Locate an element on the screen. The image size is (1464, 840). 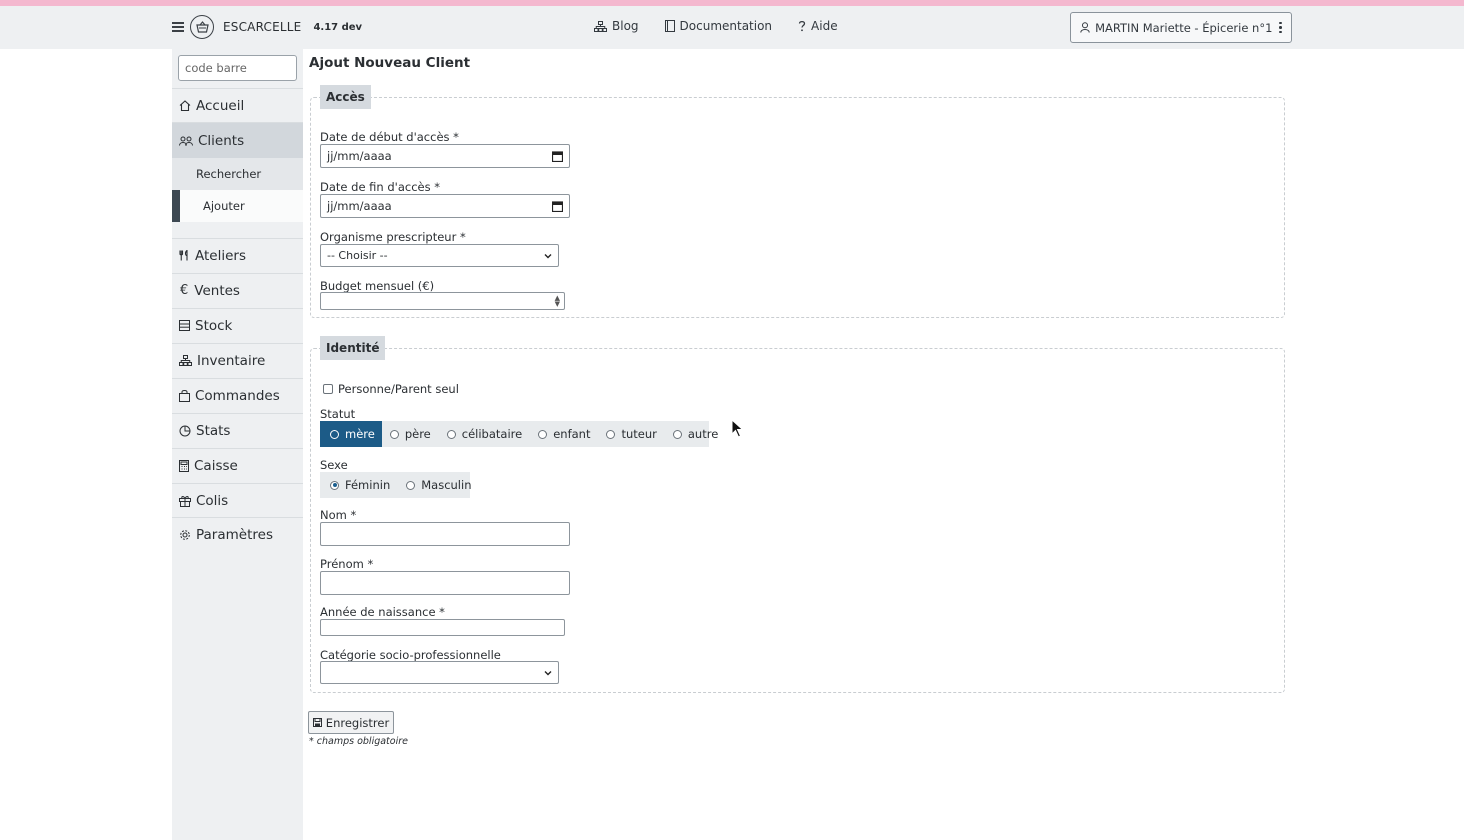
hamburger-menu-icon is located at coordinates (178, 27).